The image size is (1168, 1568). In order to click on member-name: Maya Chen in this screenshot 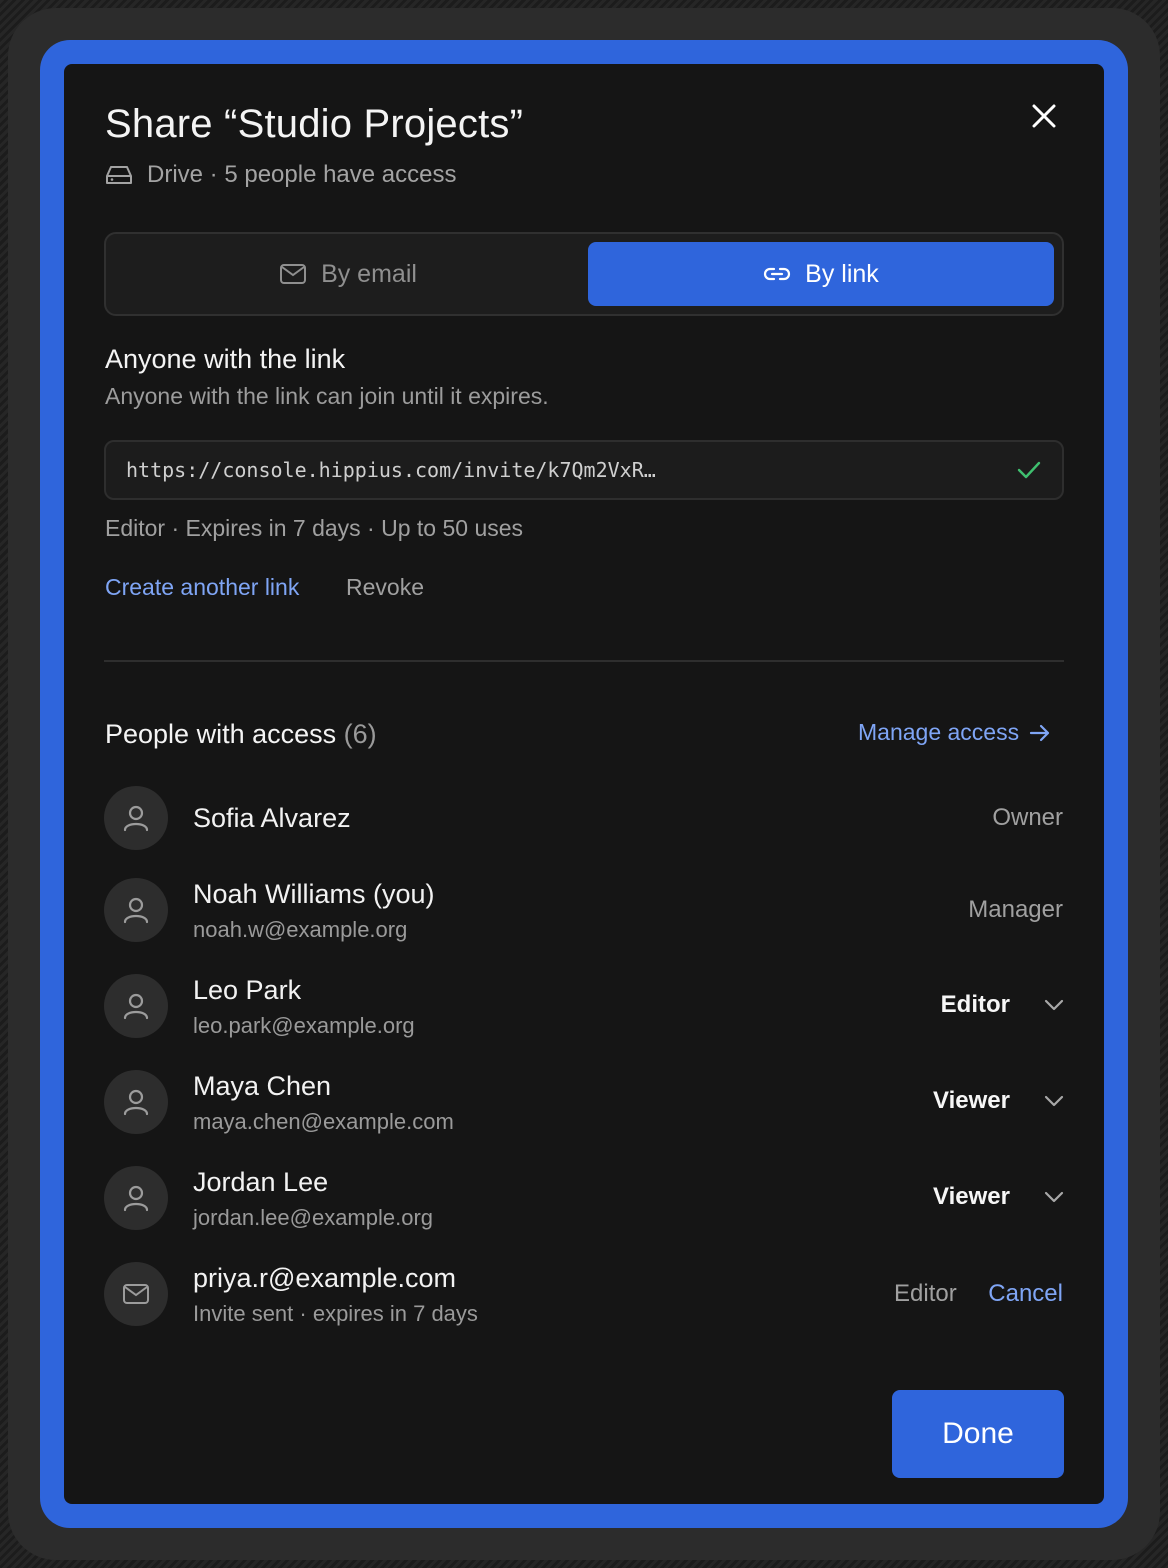, I will do `click(262, 1086)`.